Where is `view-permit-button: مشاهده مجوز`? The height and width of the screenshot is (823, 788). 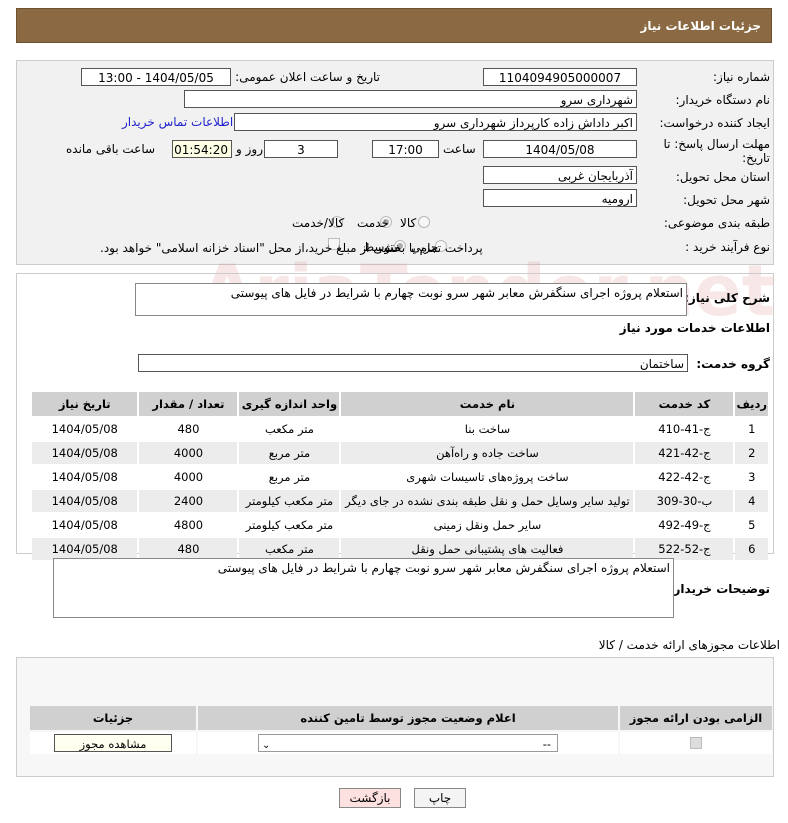 view-permit-button: مشاهده مجوز is located at coordinates (113, 743).